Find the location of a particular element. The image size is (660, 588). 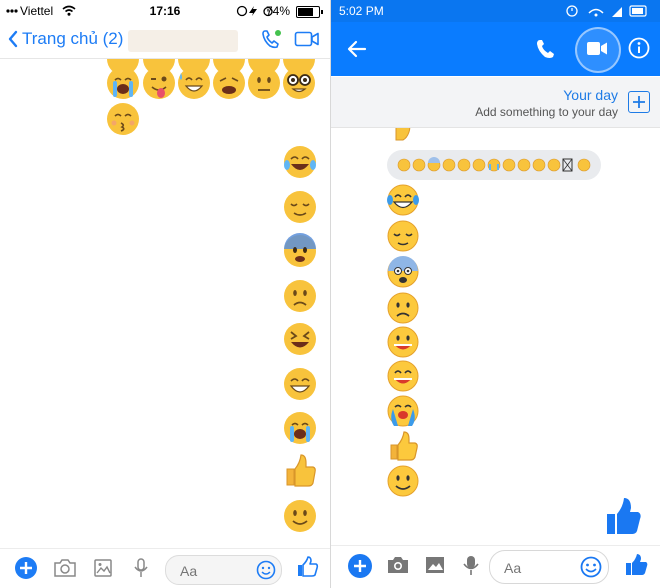

back-label: Trang chủ (2) is located at coordinates (73, 38).